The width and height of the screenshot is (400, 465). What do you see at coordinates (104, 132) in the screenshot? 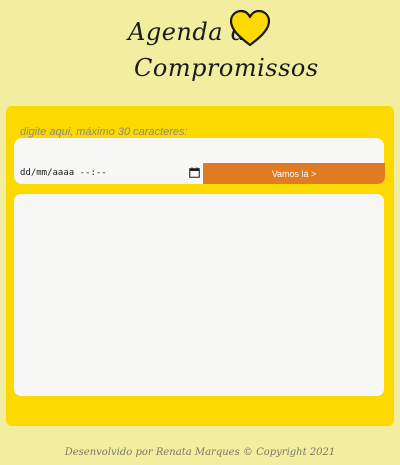
I see `task-input-placeholder: digite aqui, máximo 30 caracteres:` at bounding box center [104, 132].